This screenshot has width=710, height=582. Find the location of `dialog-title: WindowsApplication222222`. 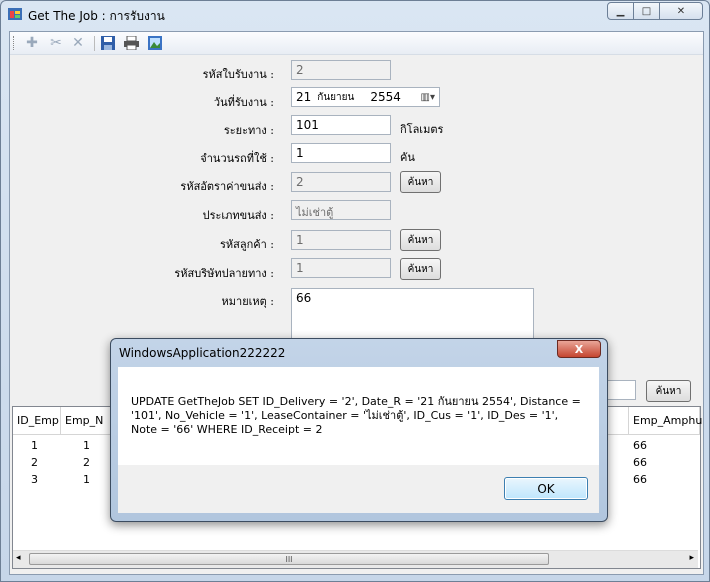

dialog-title: WindowsApplication222222 is located at coordinates (202, 353).